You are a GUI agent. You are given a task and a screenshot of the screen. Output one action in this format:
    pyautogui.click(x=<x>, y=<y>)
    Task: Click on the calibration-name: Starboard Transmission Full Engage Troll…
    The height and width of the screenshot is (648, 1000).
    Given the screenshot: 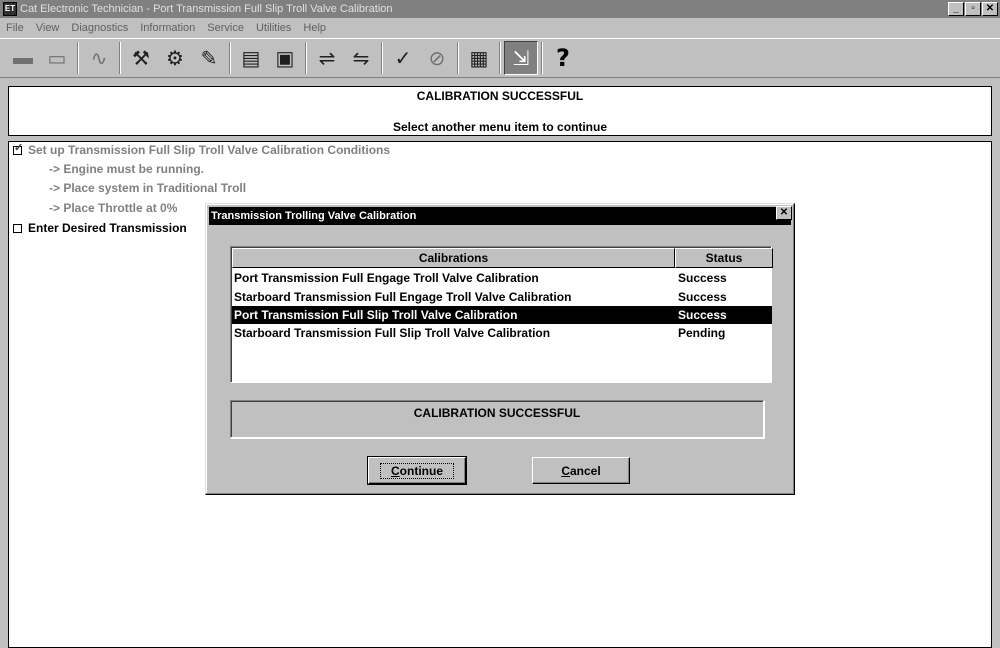 What is the action you would take?
    pyautogui.click(x=403, y=297)
    